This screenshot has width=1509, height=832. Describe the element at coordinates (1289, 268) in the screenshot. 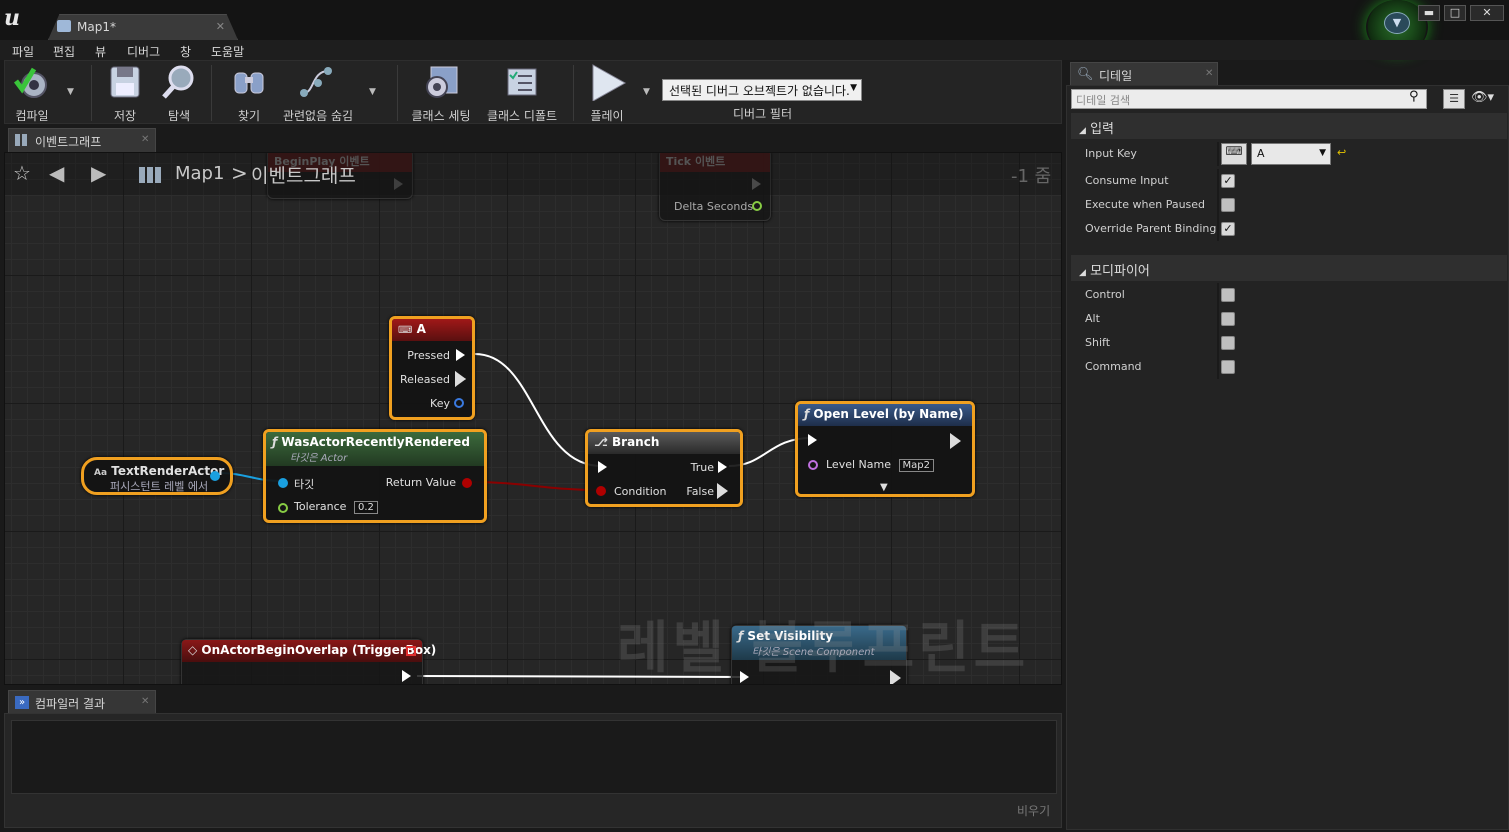

I see `category-modifier: ◢ 모디파이어` at that location.